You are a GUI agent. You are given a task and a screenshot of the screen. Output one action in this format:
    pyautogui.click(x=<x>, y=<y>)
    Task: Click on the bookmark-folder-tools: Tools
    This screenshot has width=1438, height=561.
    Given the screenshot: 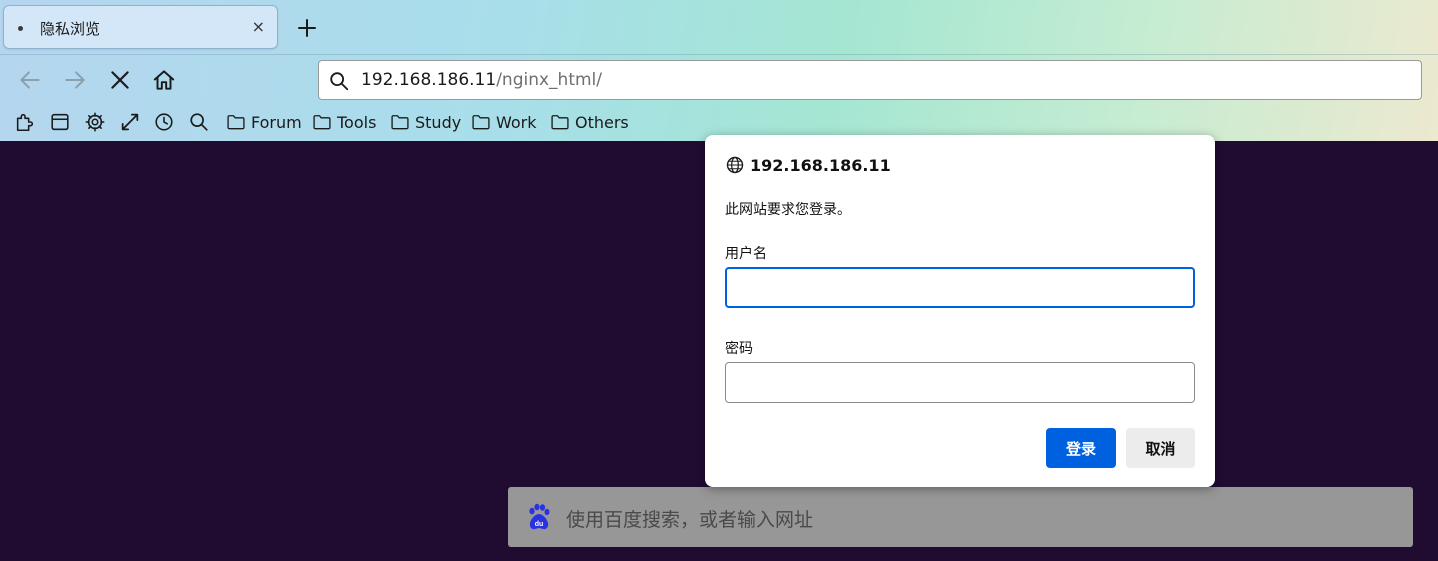 What is the action you would take?
    pyautogui.click(x=344, y=122)
    